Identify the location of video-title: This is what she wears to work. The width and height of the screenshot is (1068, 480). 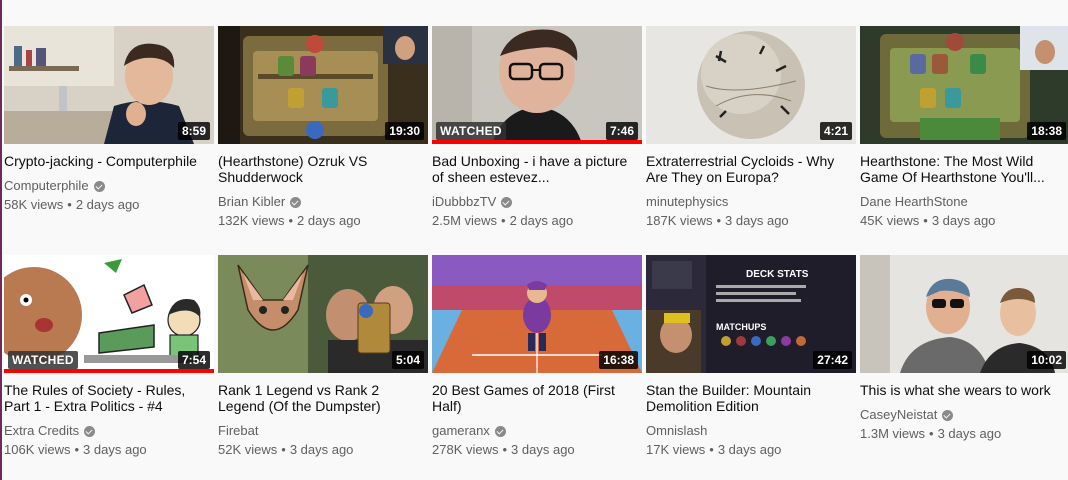
(964, 390).